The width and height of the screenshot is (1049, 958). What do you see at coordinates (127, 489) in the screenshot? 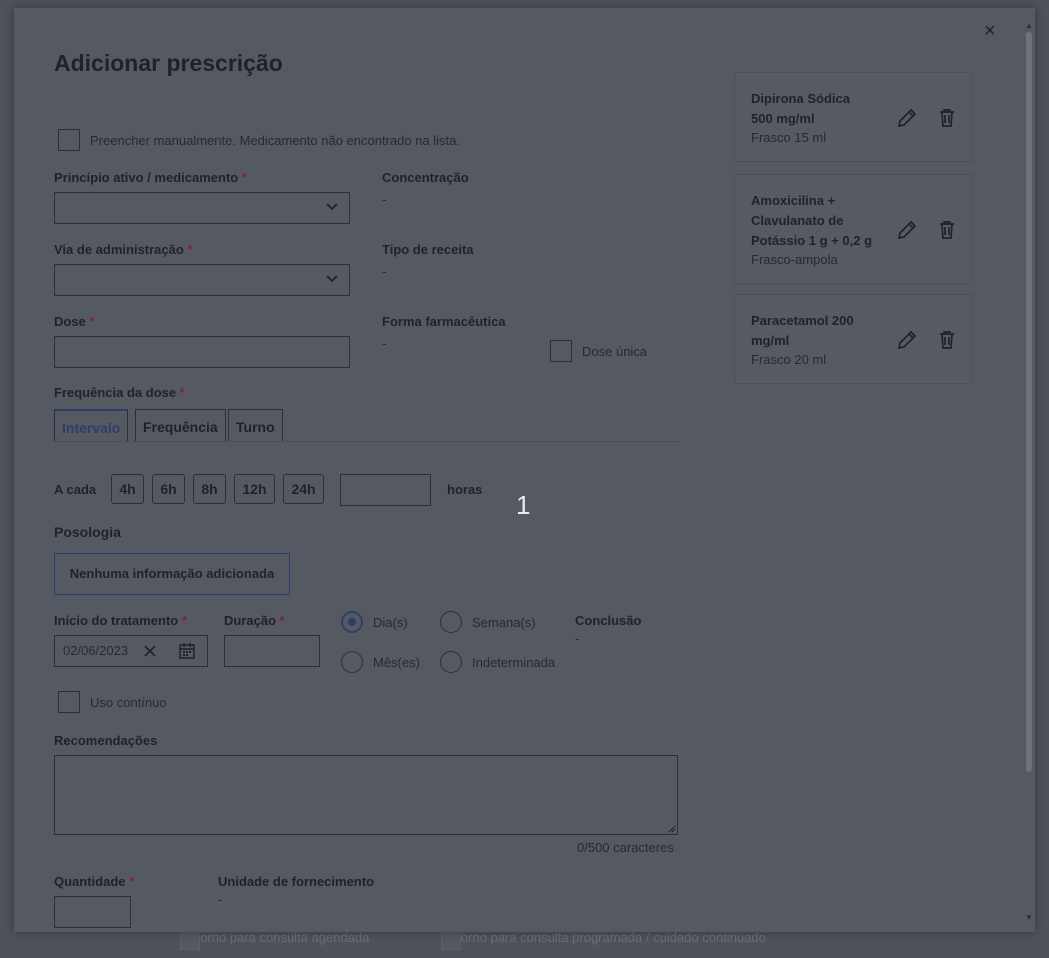
I see `interval-4h-button: 4h` at bounding box center [127, 489].